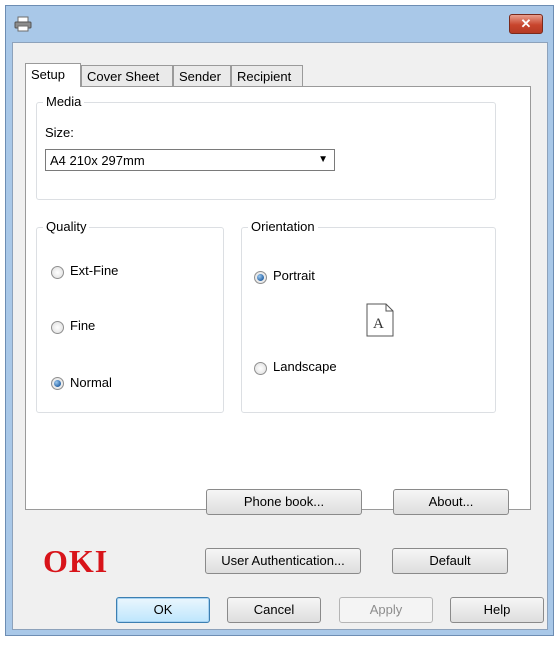 This screenshot has width=560, height=645. I want to click on media-group: Media Size: A4 210x 297mm ▼, so click(266, 147).